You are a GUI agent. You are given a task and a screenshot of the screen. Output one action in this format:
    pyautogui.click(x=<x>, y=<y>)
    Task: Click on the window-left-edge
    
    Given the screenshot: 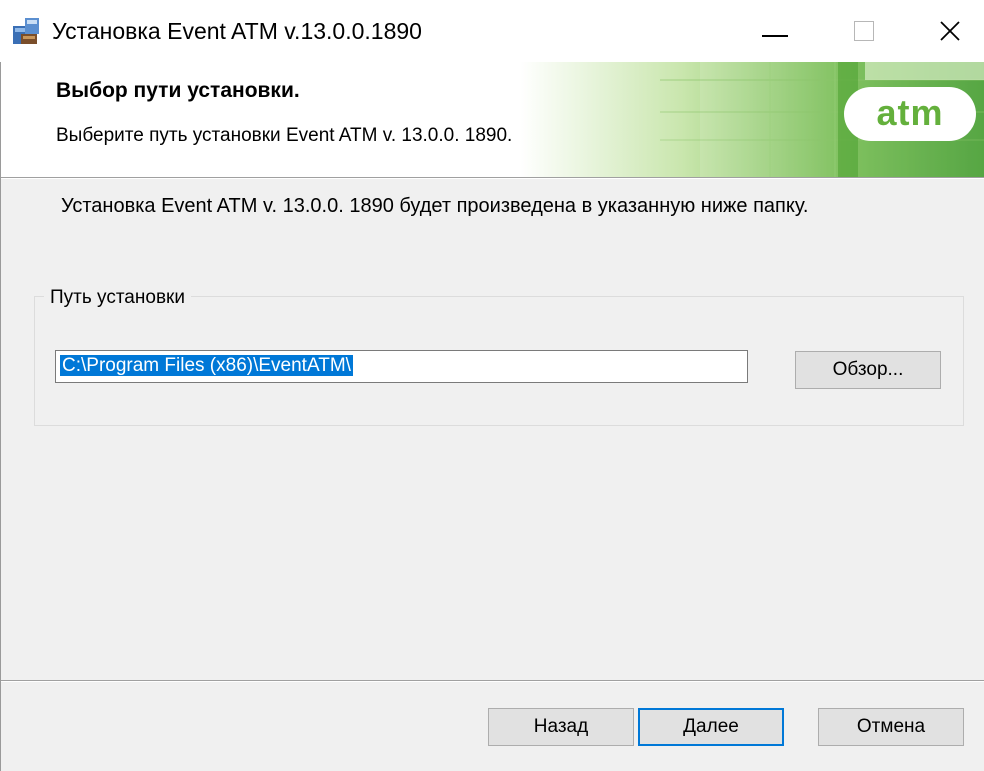 What is the action you would take?
    pyautogui.click(x=0, y=416)
    